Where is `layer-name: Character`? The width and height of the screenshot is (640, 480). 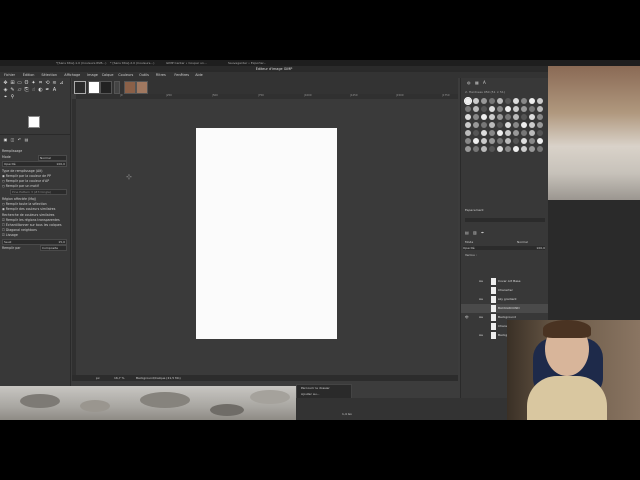
layer-name: Character is located at coordinates (505, 290).